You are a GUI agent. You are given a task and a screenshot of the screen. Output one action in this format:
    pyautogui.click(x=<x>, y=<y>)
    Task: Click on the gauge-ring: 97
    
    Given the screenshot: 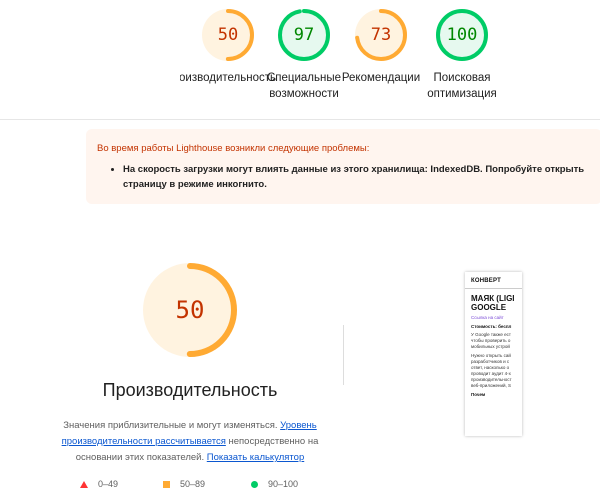 What is the action you would take?
    pyautogui.click(x=304, y=35)
    